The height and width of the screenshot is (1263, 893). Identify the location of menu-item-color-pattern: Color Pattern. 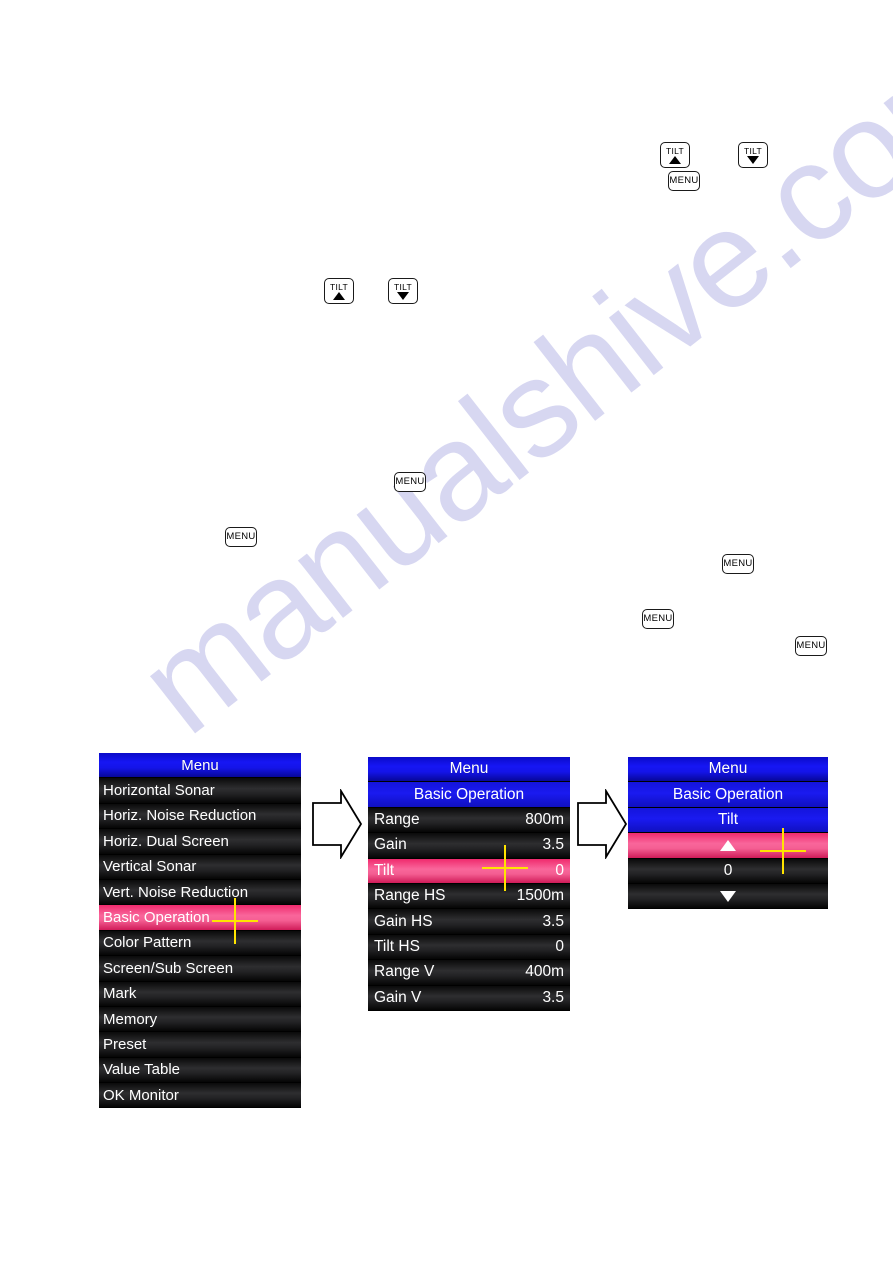
(200, 943).